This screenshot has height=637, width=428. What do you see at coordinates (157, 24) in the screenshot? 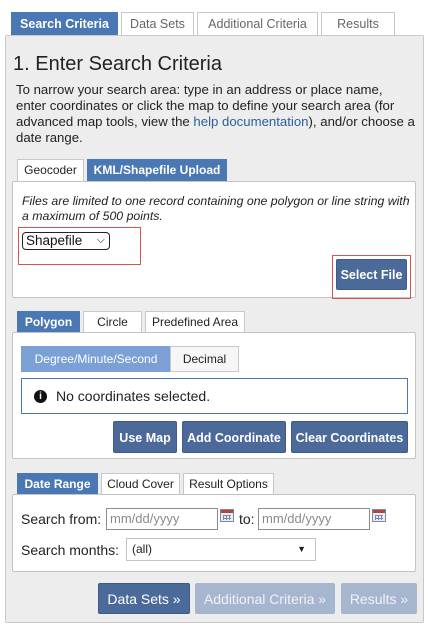
I see `tab-data-sets: Data Sets` at bounding box center [157, 24].